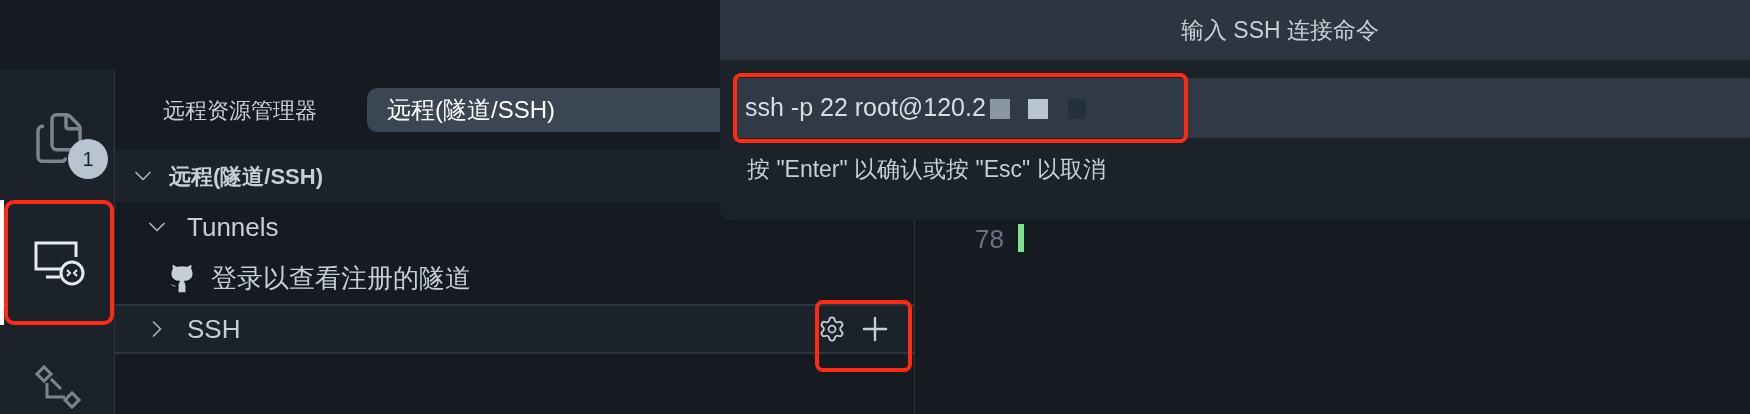  What do you see at coordinates (57, 137) in the screenshot?
I see `activity-bar-item: 1` at bounding box center [57, 137].